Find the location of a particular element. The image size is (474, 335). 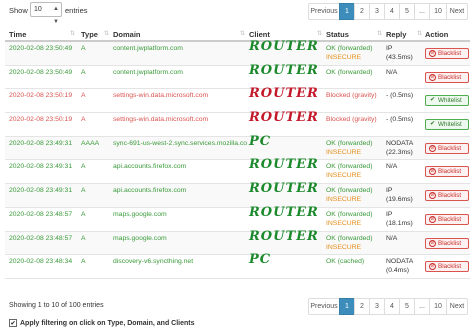

header-reply: Reply ⇅ is located at coordinates (404, 34).